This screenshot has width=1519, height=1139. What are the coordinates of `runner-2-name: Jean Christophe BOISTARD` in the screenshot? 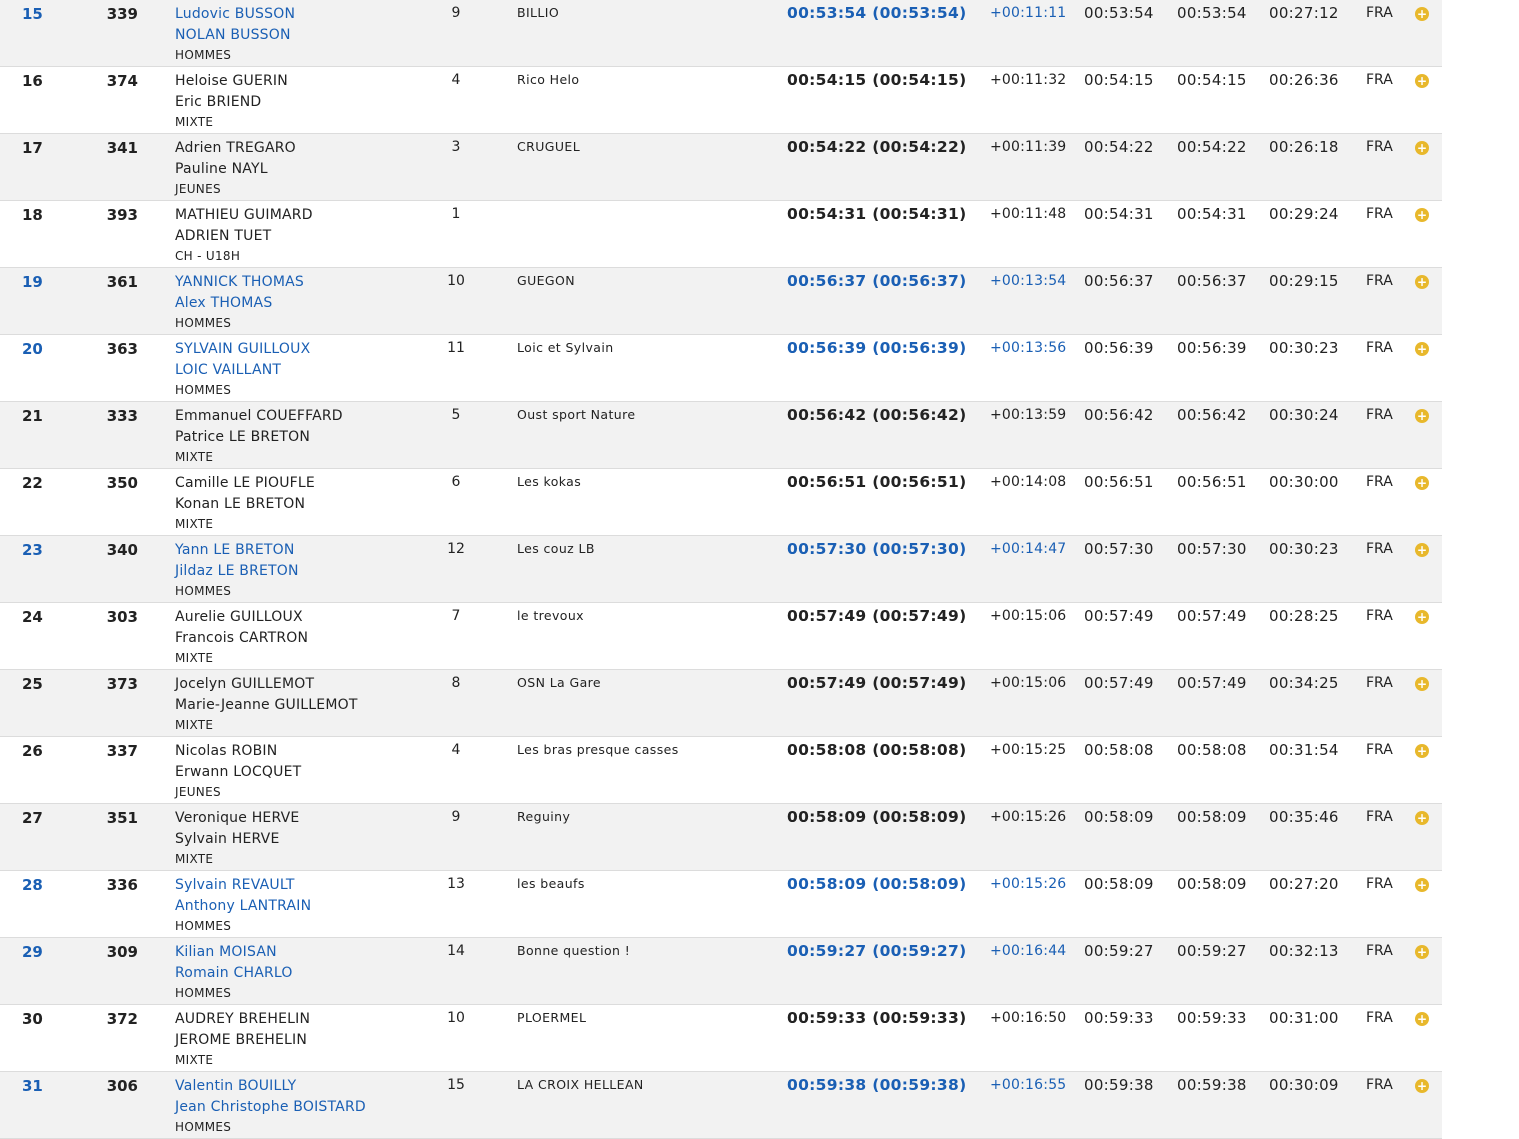 It's located at (270, 1107).